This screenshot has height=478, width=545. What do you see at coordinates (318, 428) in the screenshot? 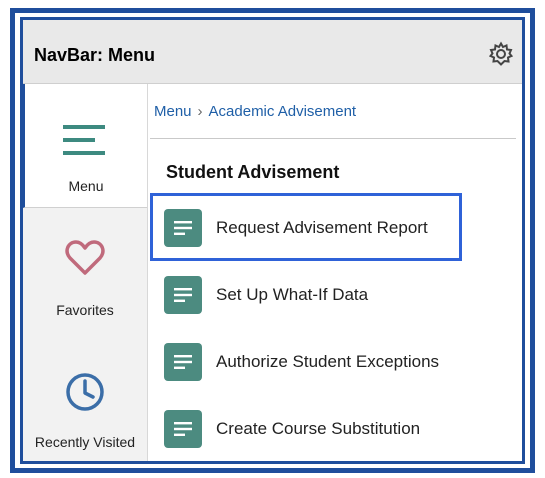
I see `menu-item-label: Create Course Substitution` at bounding box center [318, 428].